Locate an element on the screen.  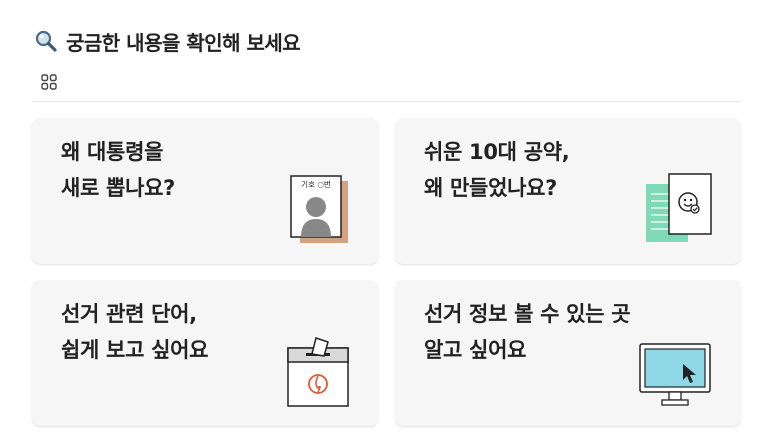
card-ten-pledges: 쉬운 10대 공약, 왜 만들었나요? is located at coordinates (568, 191).